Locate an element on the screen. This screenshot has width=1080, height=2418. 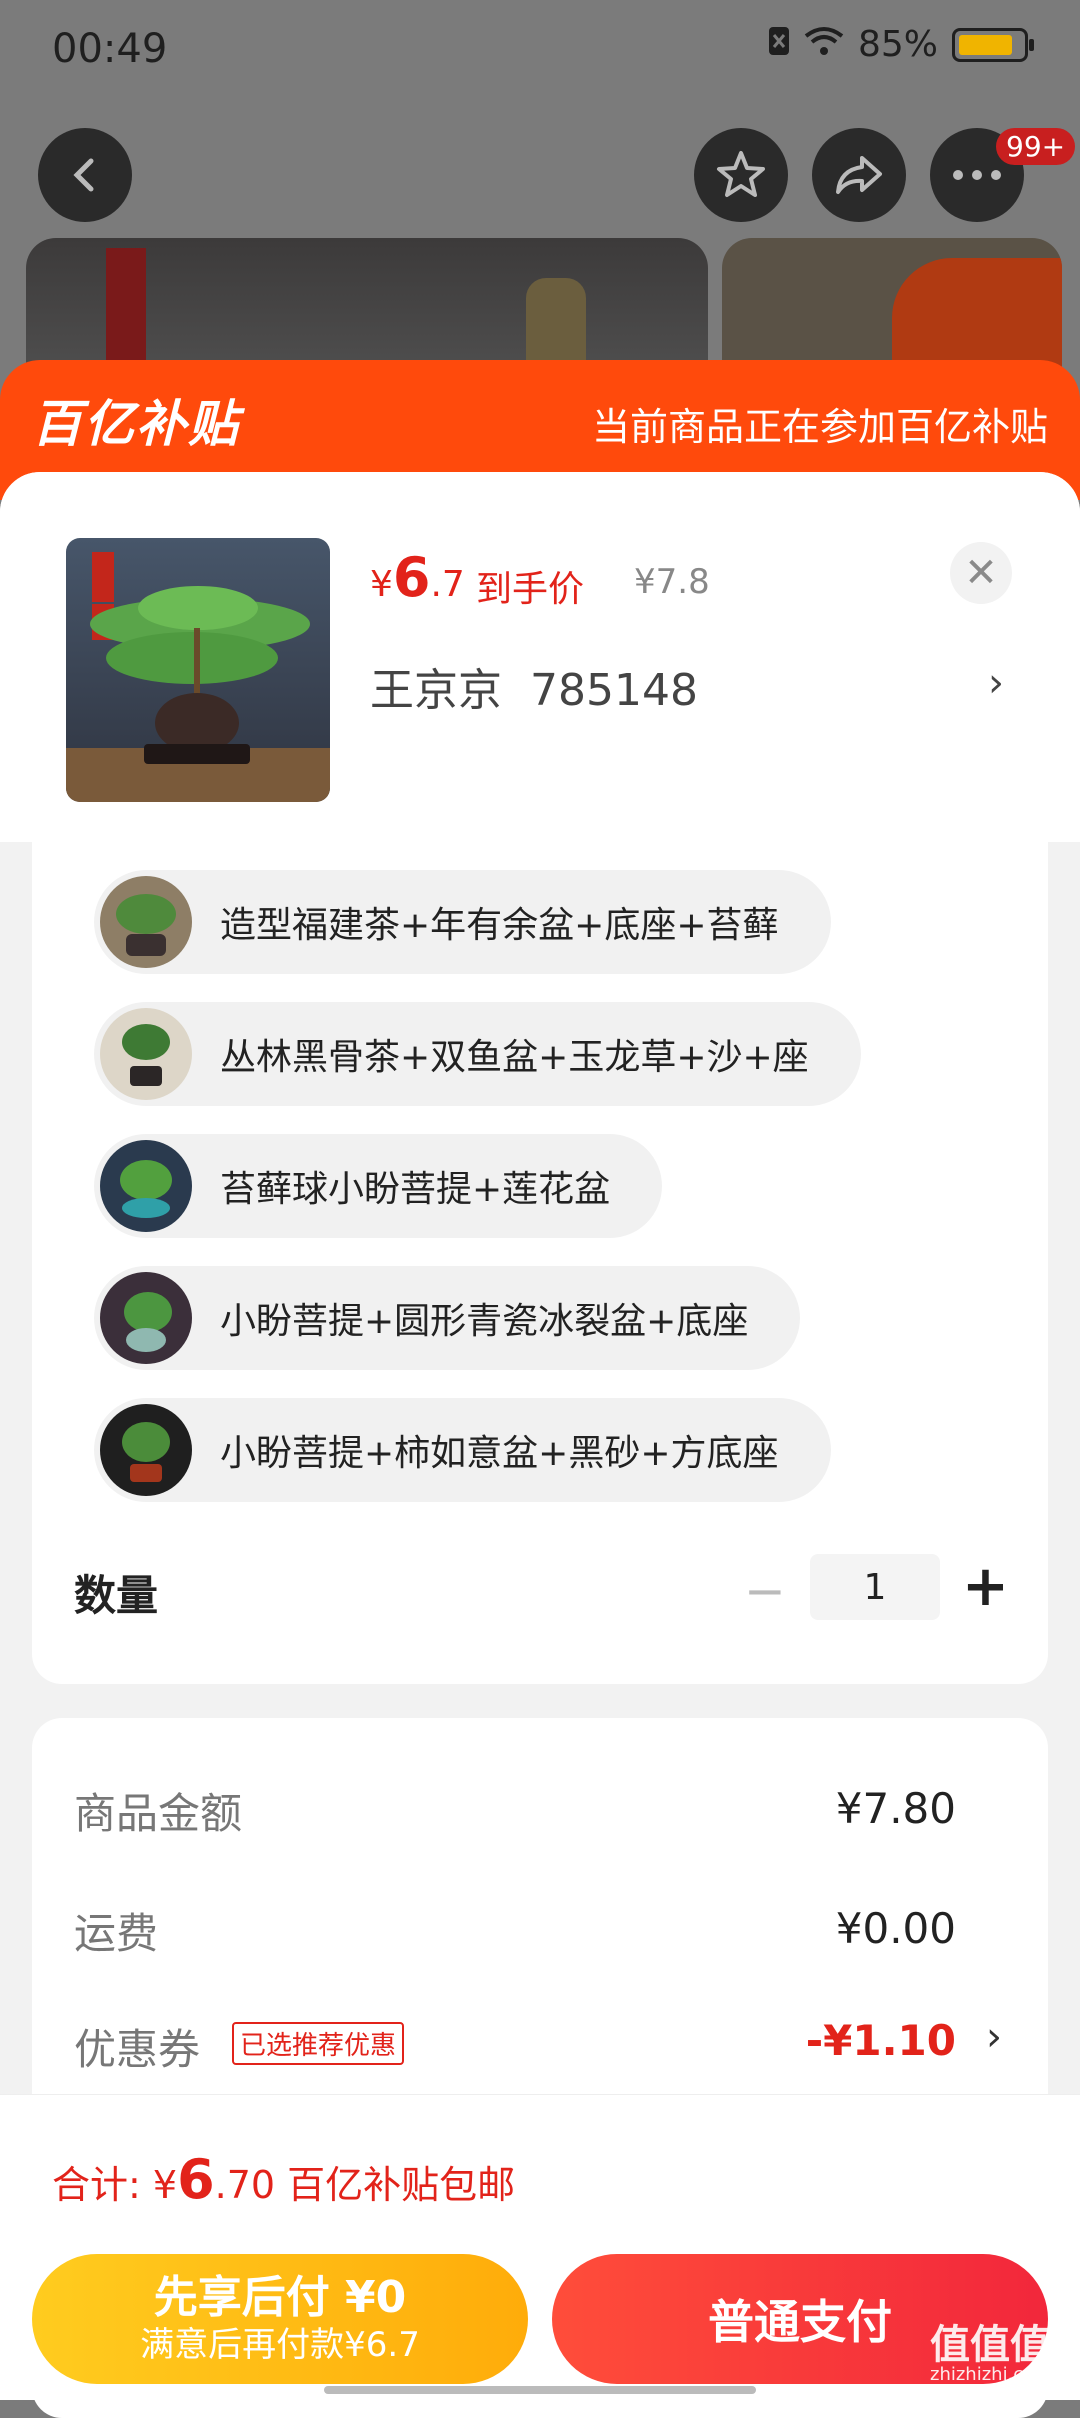
order-total: 合计: ¥6.70 百亿补贴包邮 is located at coordinates (283, 2179).